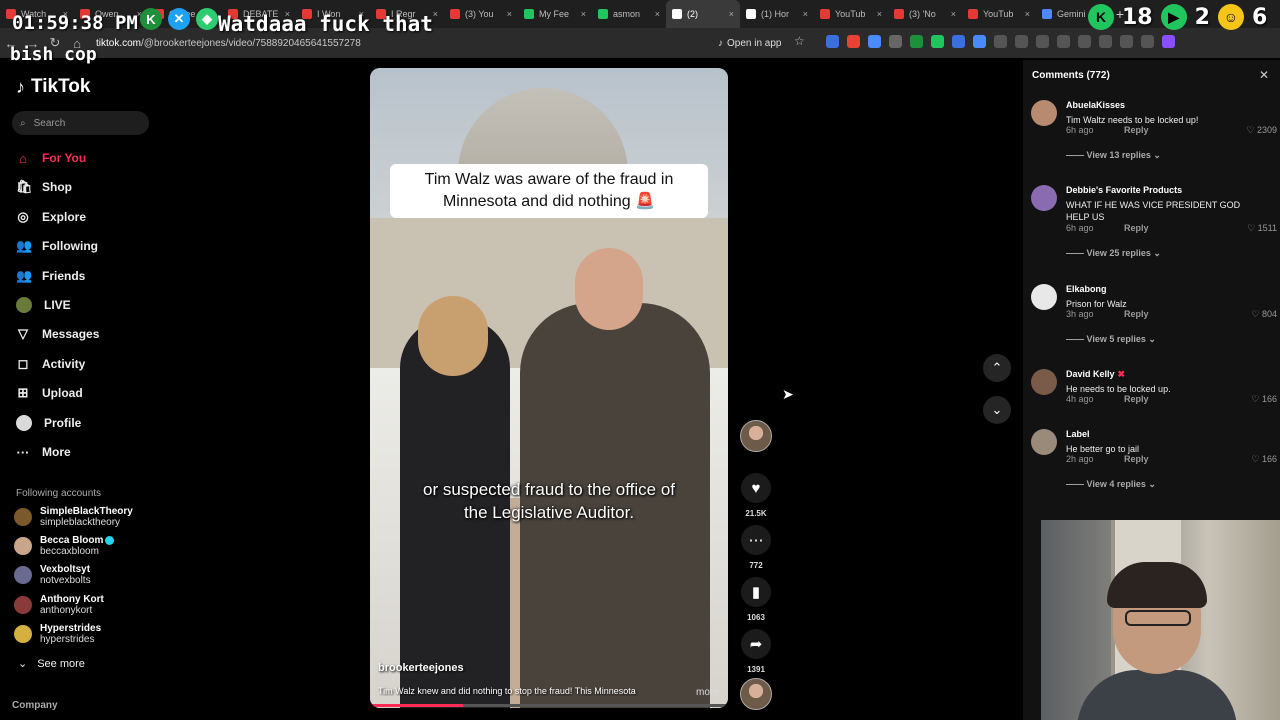 The image size is (1280, 720). Describe the element at coordinates (421, 668) in the screenshot. I see `video-author: brookerteejones` at that location.